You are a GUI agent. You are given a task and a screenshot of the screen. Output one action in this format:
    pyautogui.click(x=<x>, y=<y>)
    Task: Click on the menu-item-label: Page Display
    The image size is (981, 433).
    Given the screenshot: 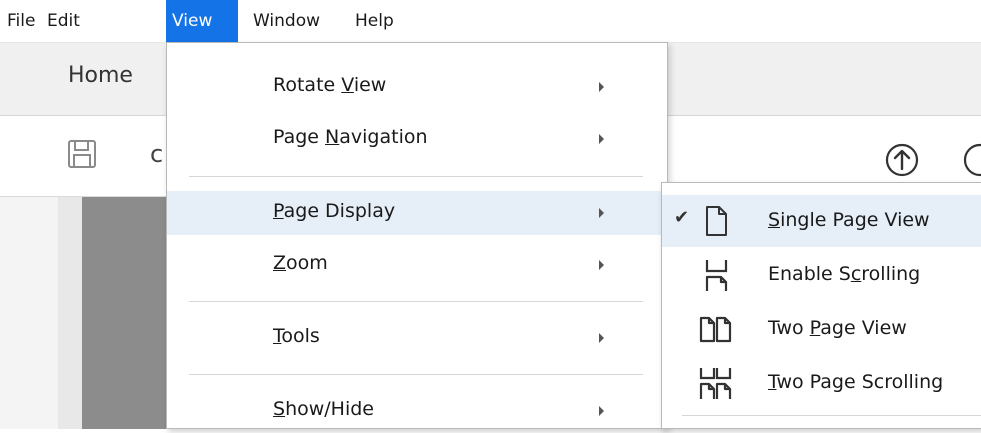 What is the action you would take?
    pyautogui.click(x=334, y=211)
    